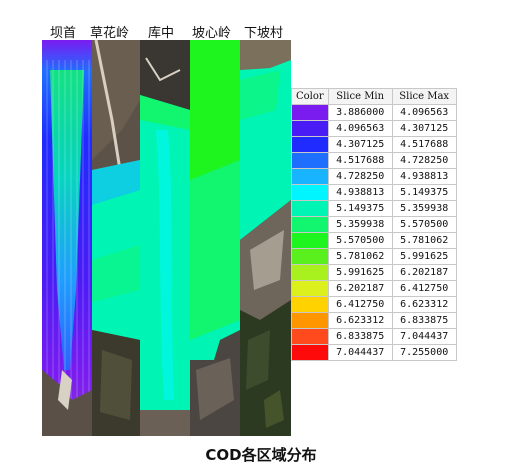 The width and height of the screenshot is (522, 474). What do you see at coordinates (424, 240) in the screenshot?
I see `legend-slice-max: 5.781062` at bounding box center [424, 240].